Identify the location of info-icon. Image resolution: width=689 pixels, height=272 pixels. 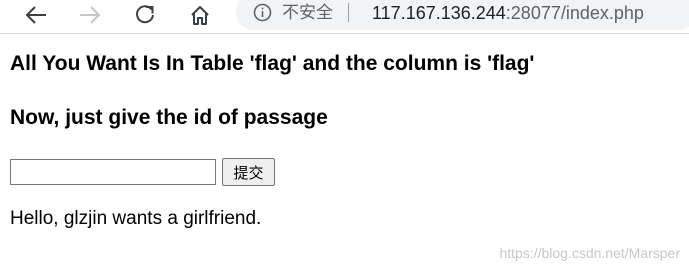
(262, 12).